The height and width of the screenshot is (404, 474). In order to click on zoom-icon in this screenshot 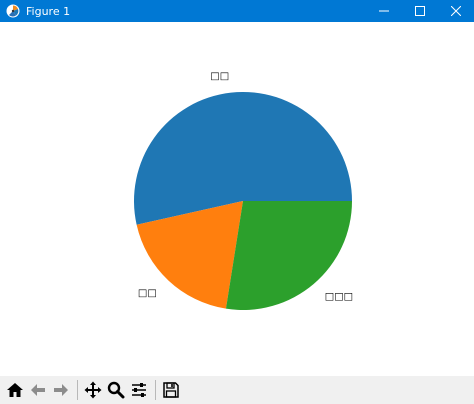, I will do `click(116, 390)`.